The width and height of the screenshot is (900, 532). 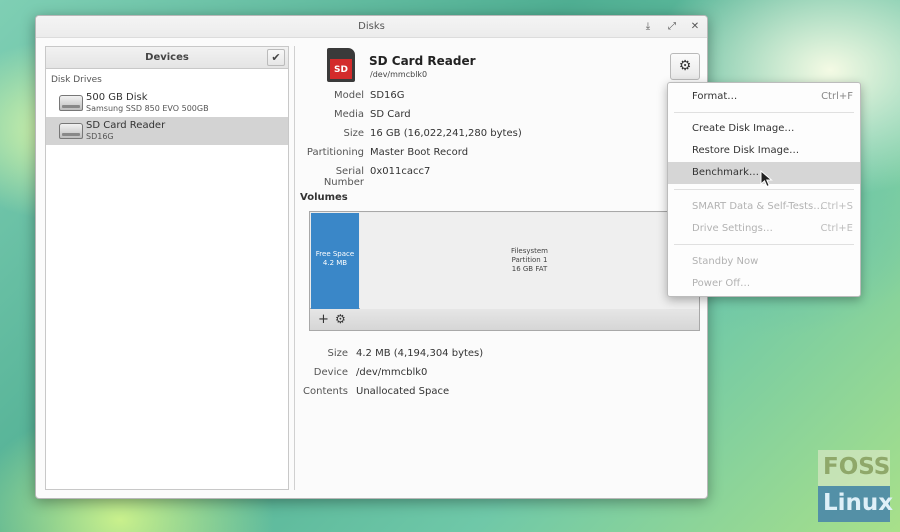 What do you see at coordinates (335, 254) in the screenshot?
I see `free-space-label: Free Space` at bounding box center [335, 254].